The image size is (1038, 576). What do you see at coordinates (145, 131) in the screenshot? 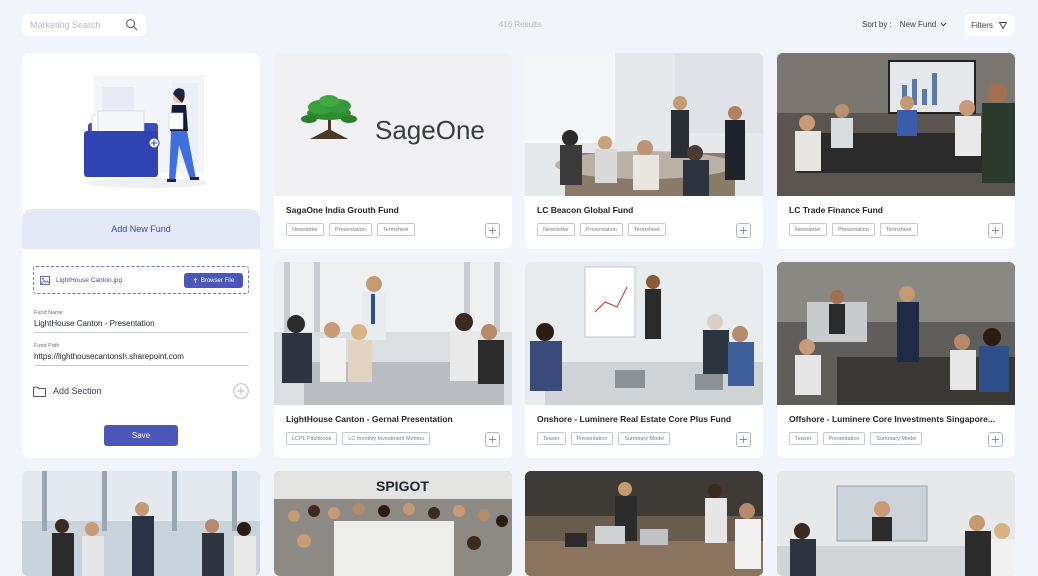
I see `folder-illustration` at bounding box center [145, 131].